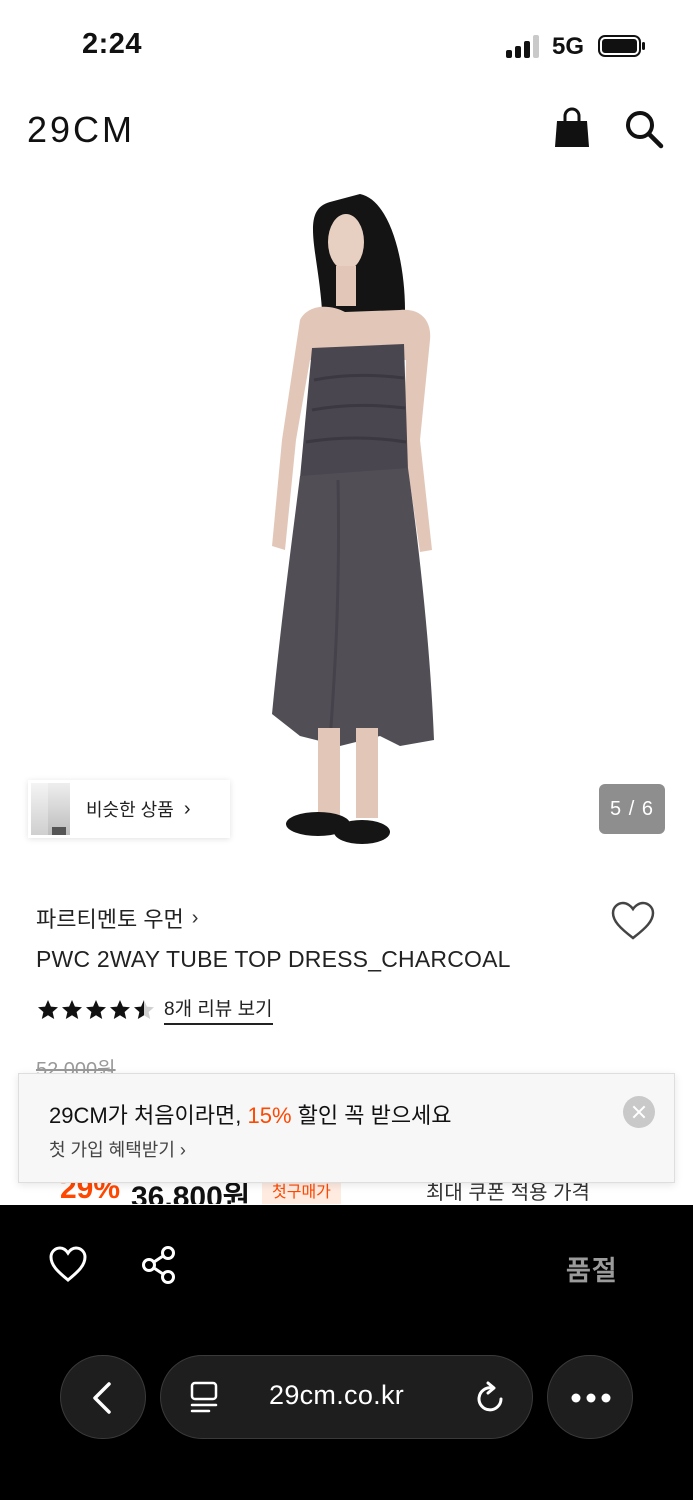 This screenshot has height=1500, width=693. What do you see at coordinates (159, 1265) in the screenshot?
I see `share-icon` at bounding box center [159, 1265].